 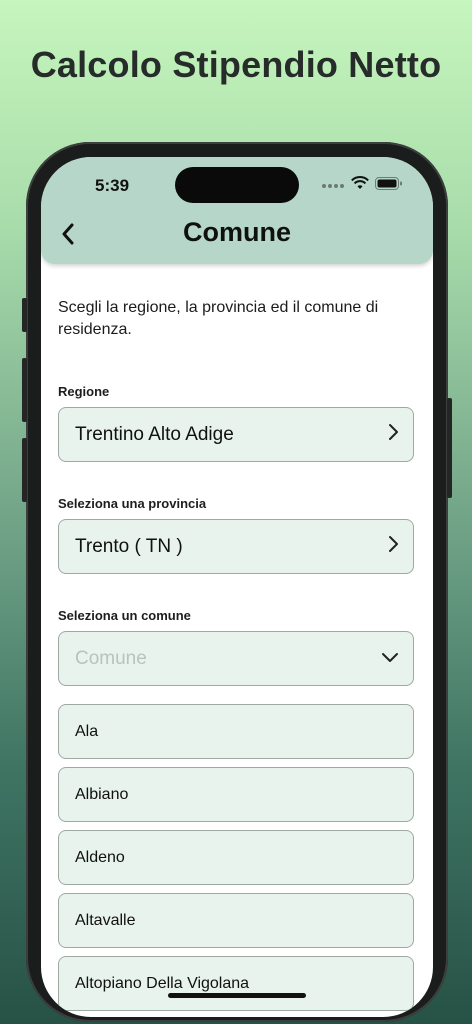 I want to click on home-indicator, so click(x=237, y=995).